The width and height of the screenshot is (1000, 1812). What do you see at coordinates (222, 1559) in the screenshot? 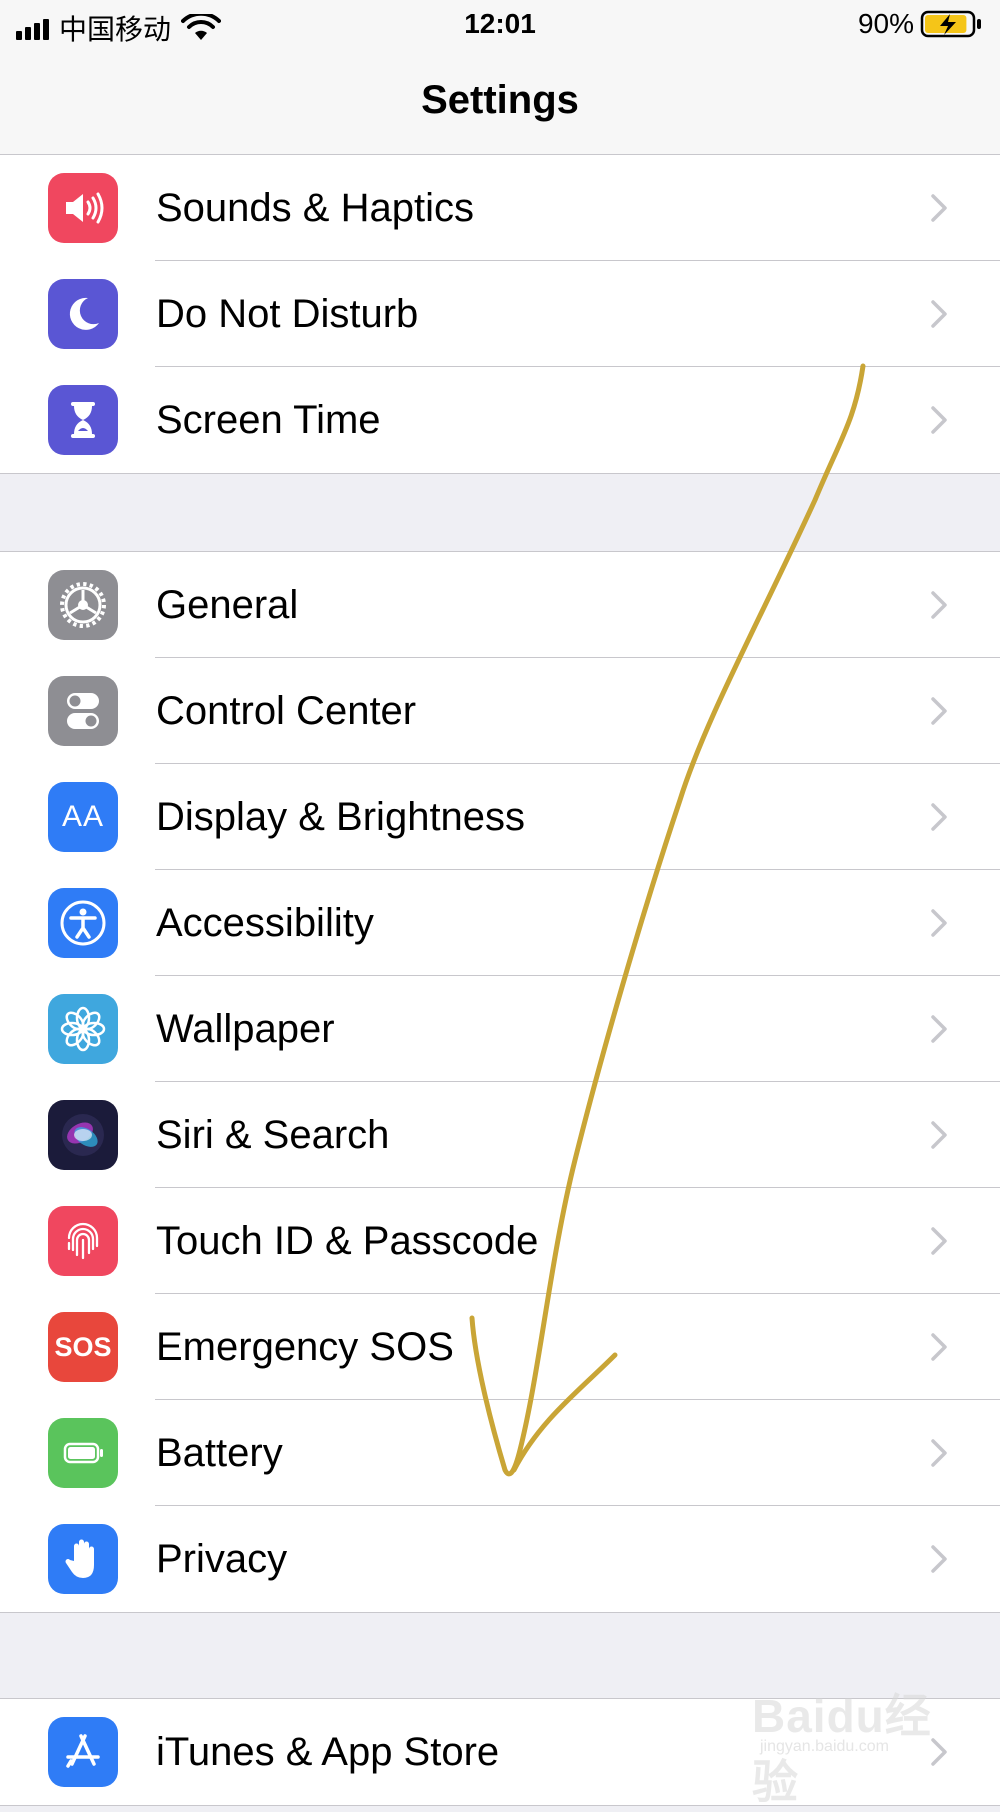
I see `row-label: Privacy` at bounding box center [222, 1559].